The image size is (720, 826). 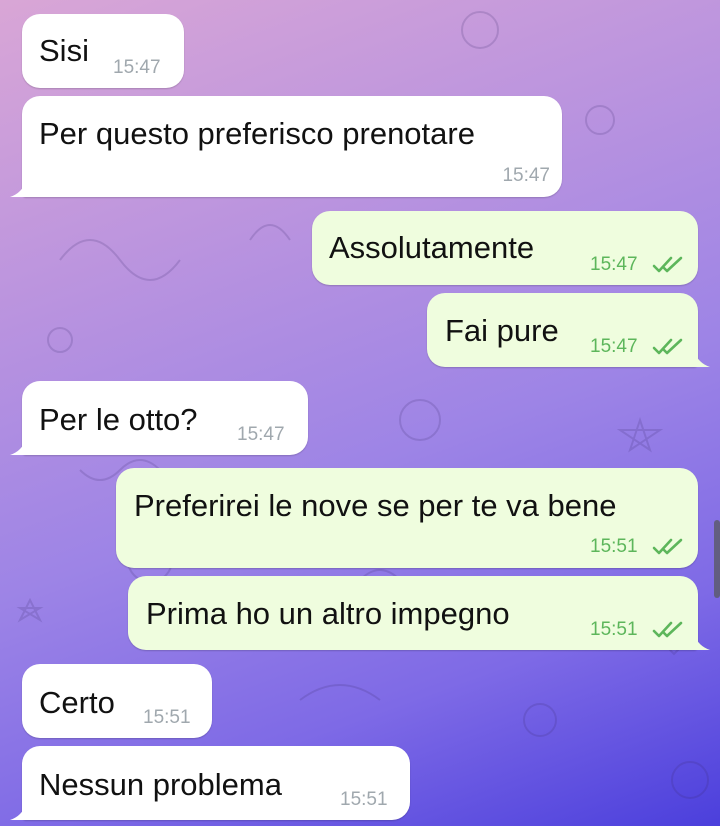 What do you see at coordinates (562, 330) in the screenshot?
I see `outgoing-message: Fai pure 15:47` at bounding box center [562, 330].